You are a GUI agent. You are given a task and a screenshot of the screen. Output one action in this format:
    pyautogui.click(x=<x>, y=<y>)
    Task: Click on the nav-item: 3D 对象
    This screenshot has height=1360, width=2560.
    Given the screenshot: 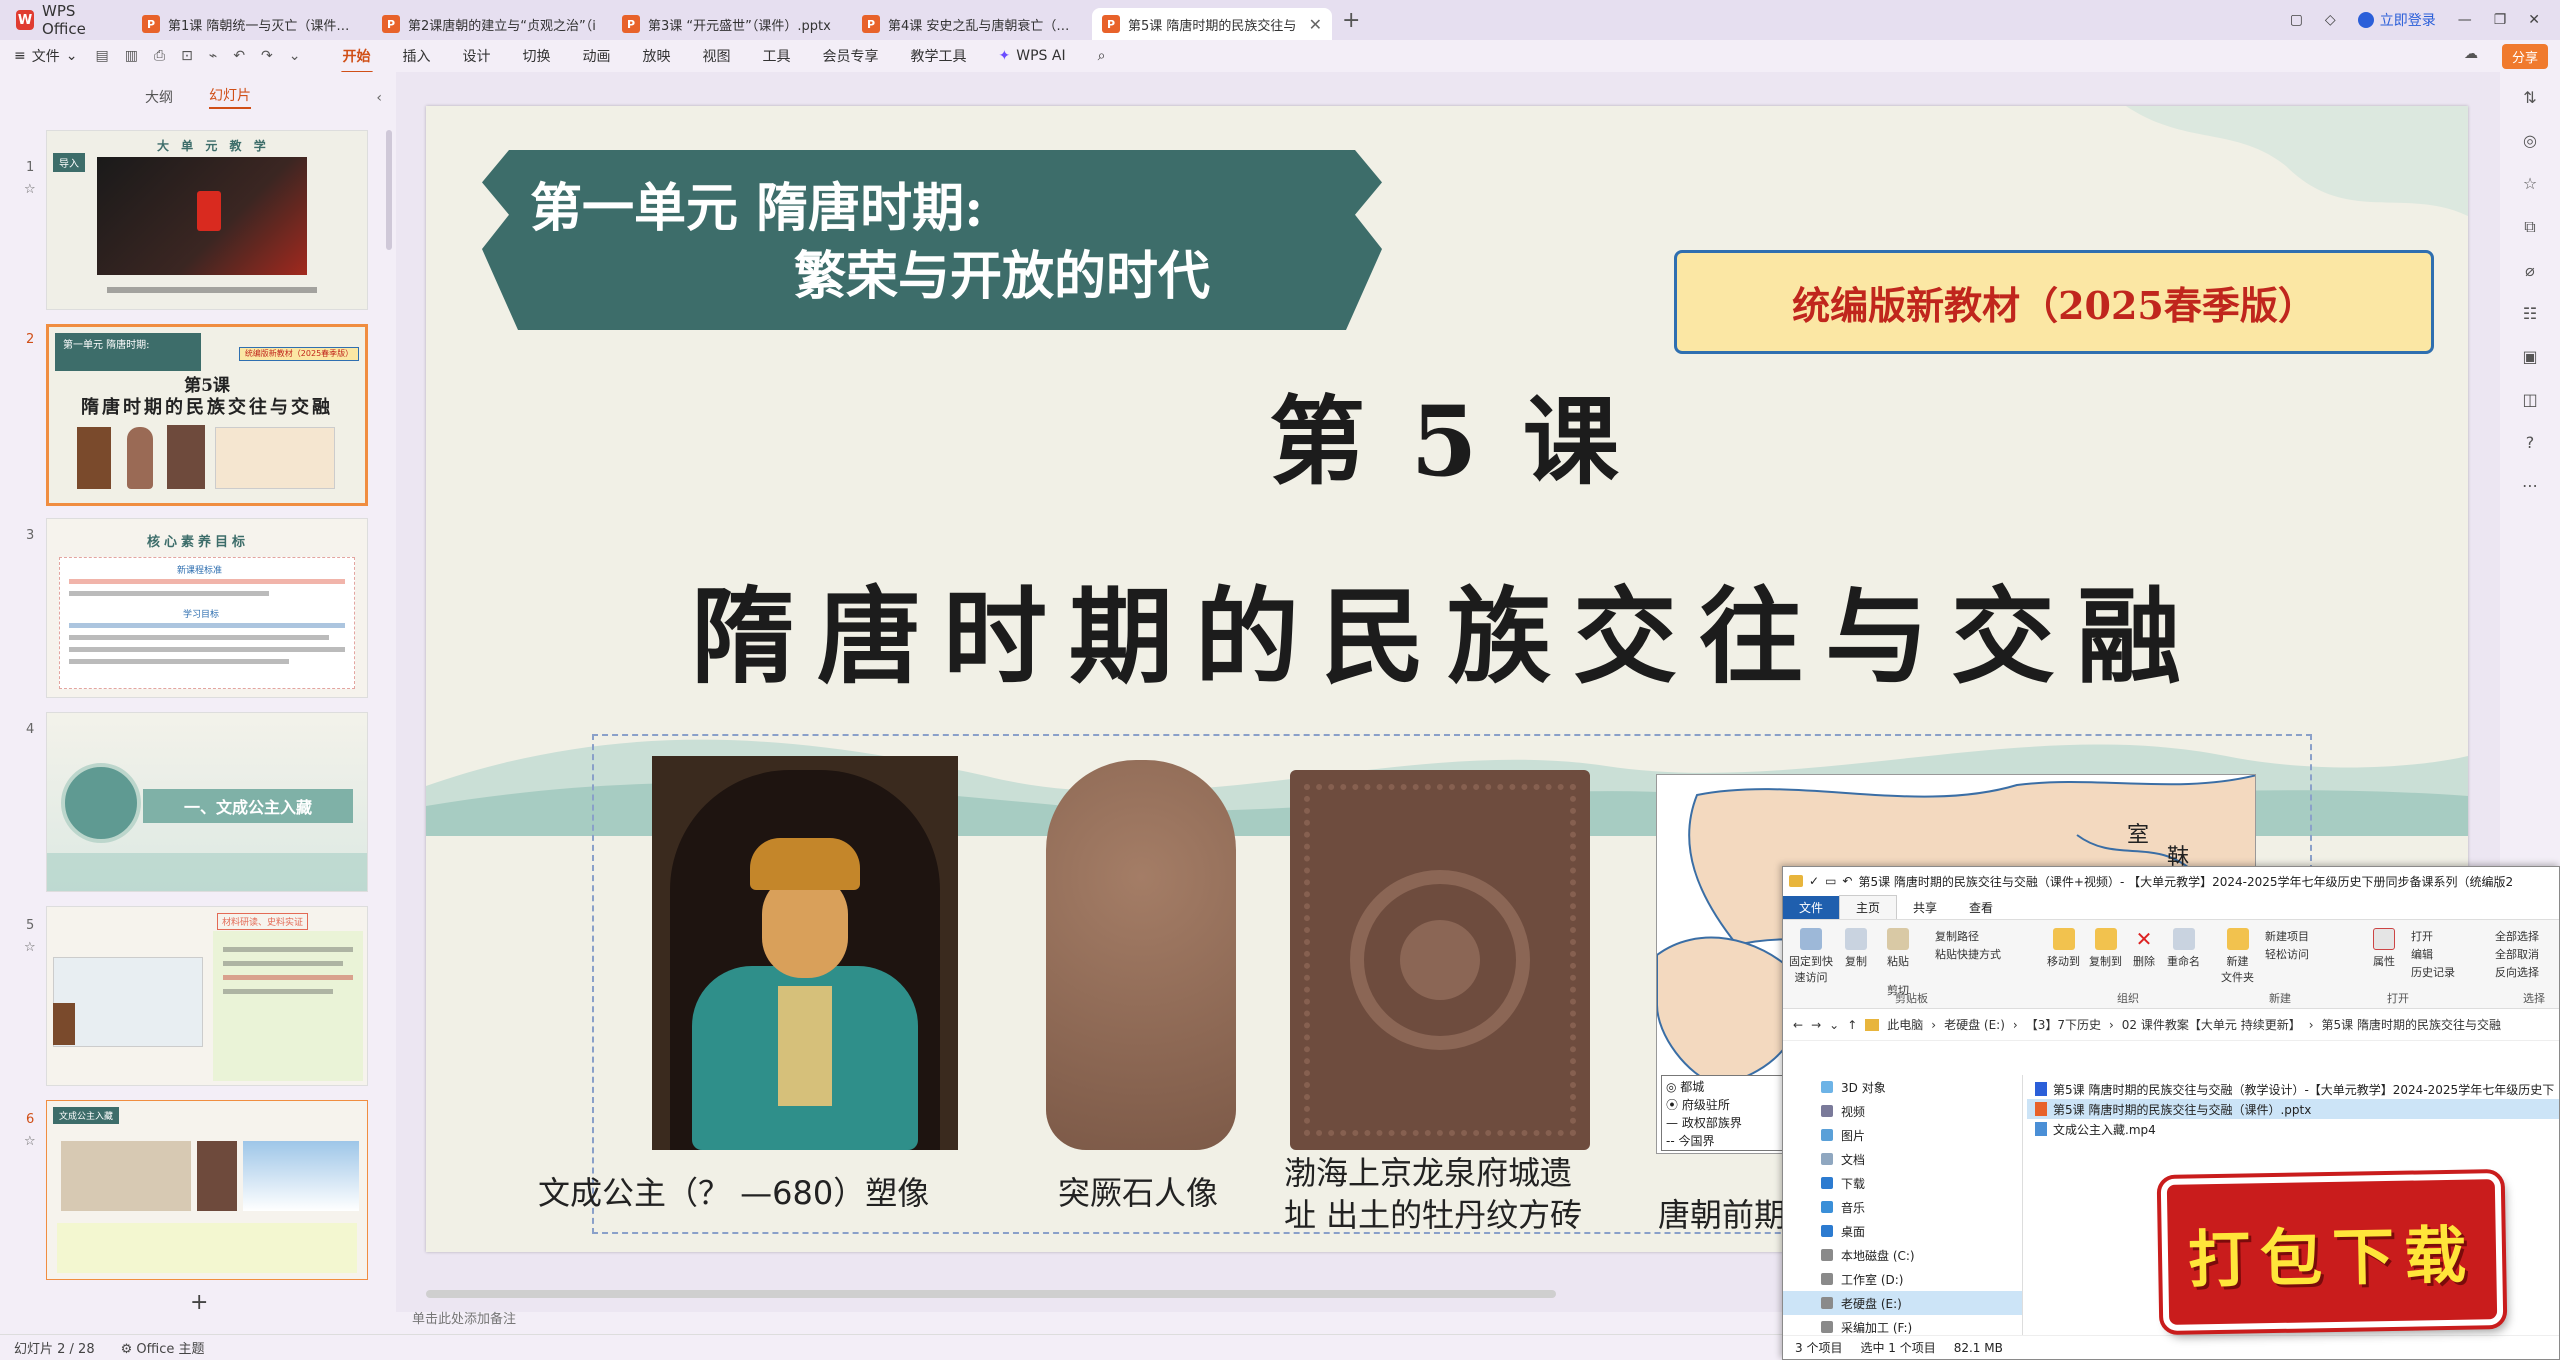 What is the action you would take?
    pyautogui.click(x=1902, y=1087)
    